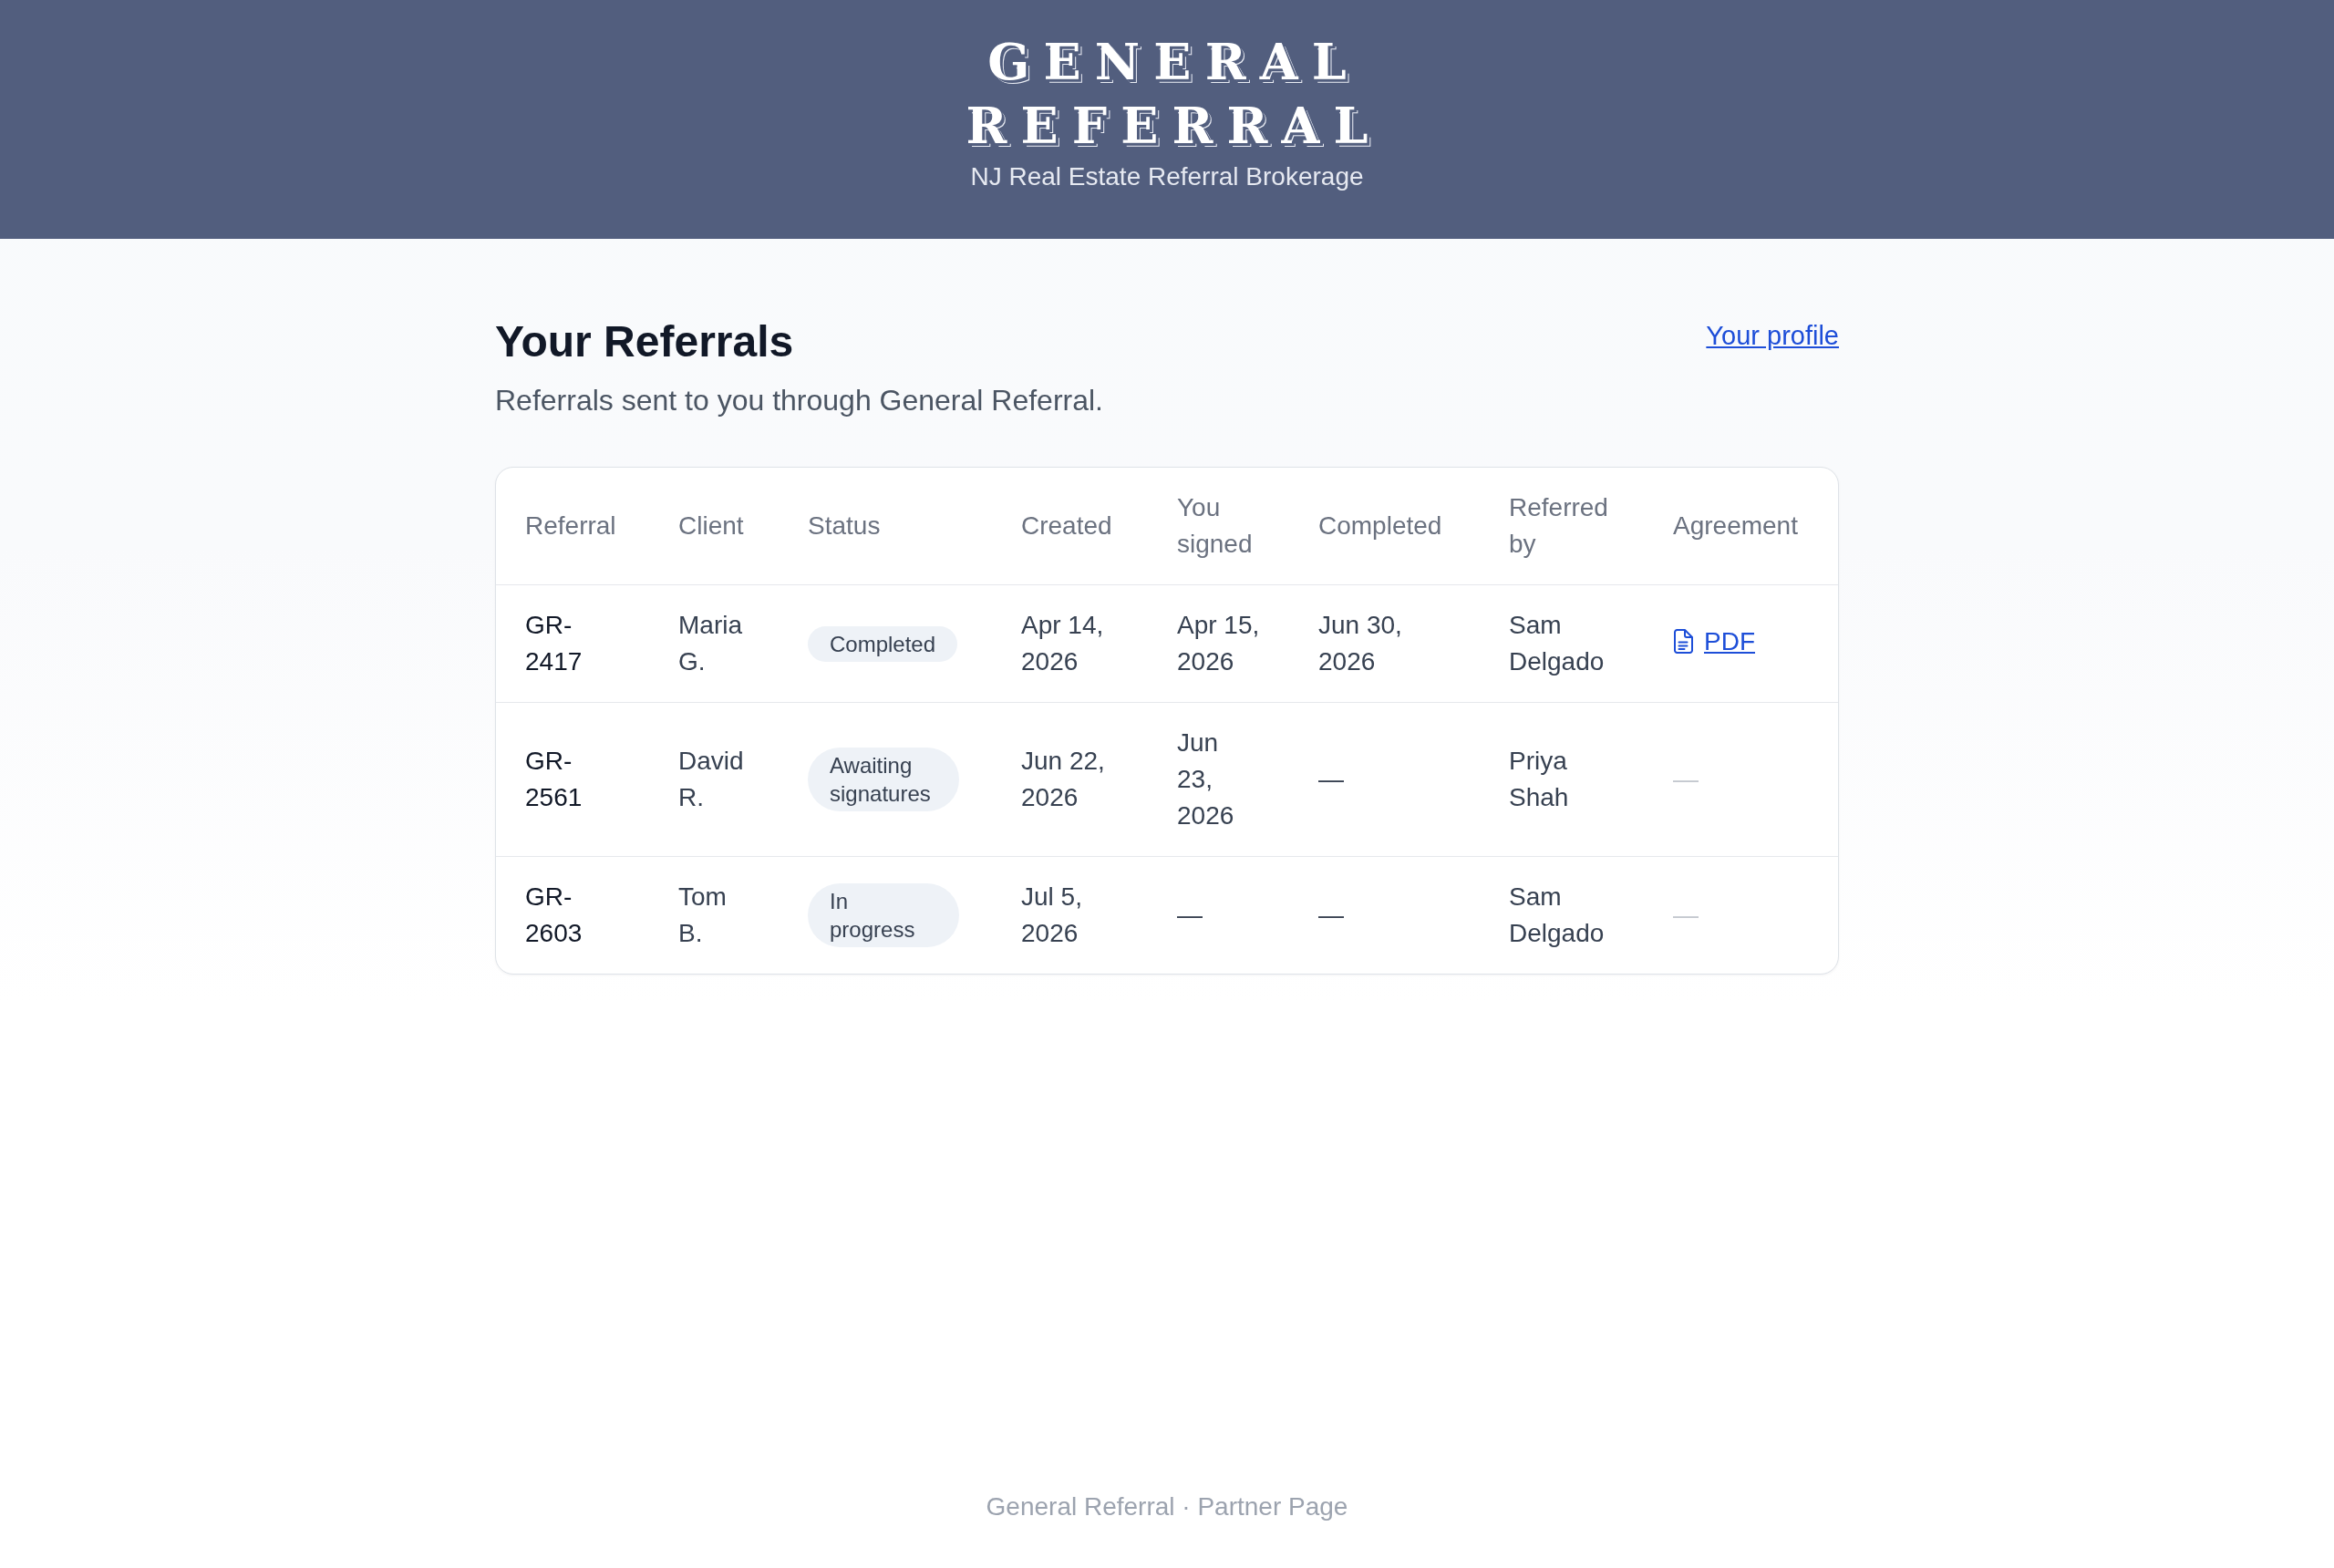  Describe the element at coordinates (800, 400) in the screenshot. I see `page-description: Referrals sent to you through General Referral.` at that location.